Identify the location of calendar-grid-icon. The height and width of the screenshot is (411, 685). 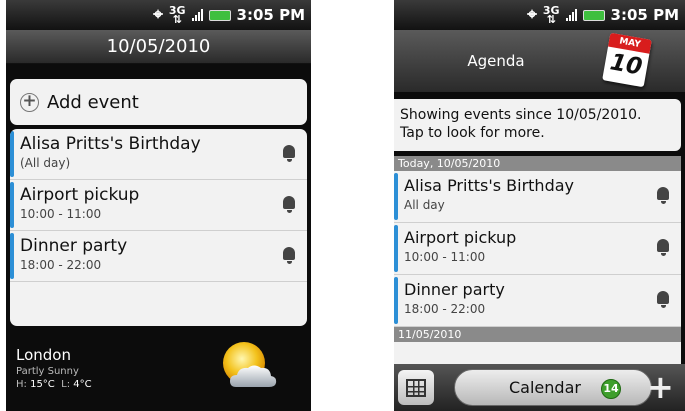
(416, 387).